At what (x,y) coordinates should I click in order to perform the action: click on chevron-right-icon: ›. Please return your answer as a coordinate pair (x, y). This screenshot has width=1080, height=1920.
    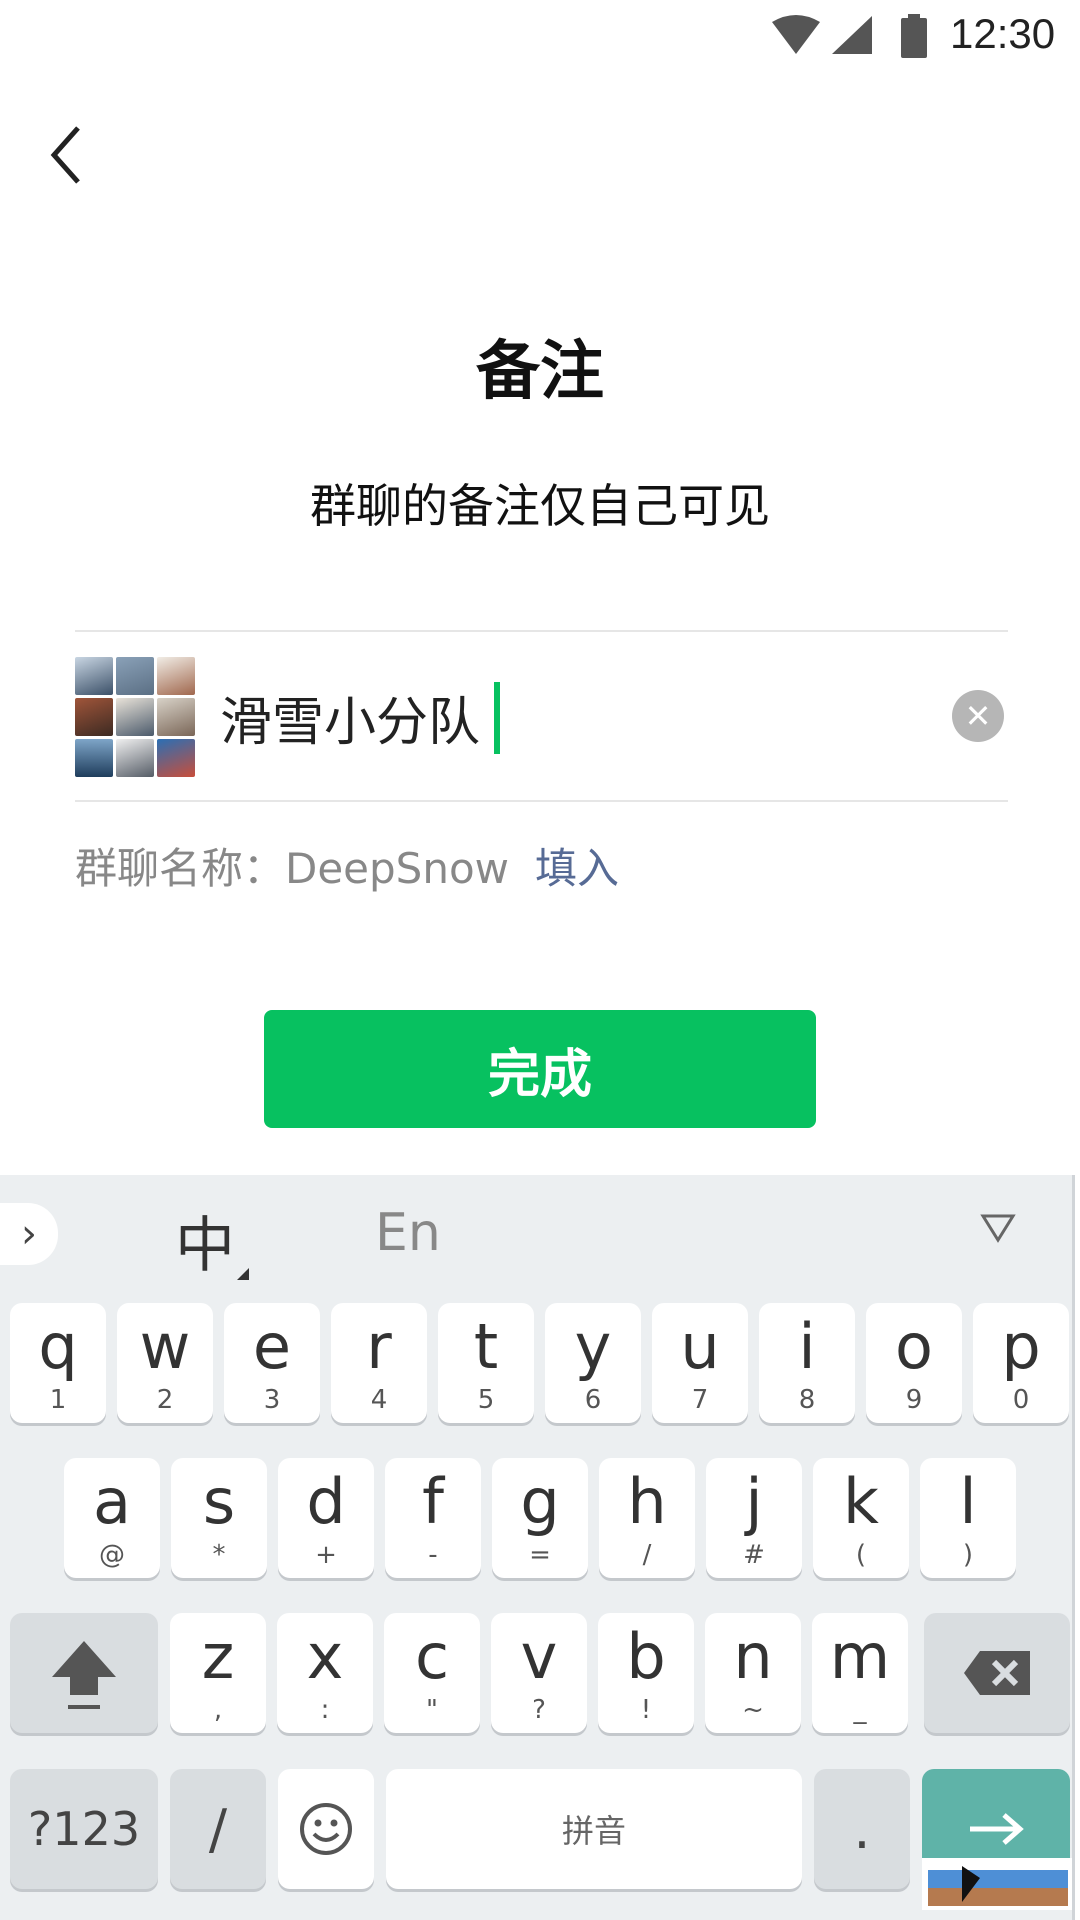
    Looking at the image, I should click on (29, 1234).